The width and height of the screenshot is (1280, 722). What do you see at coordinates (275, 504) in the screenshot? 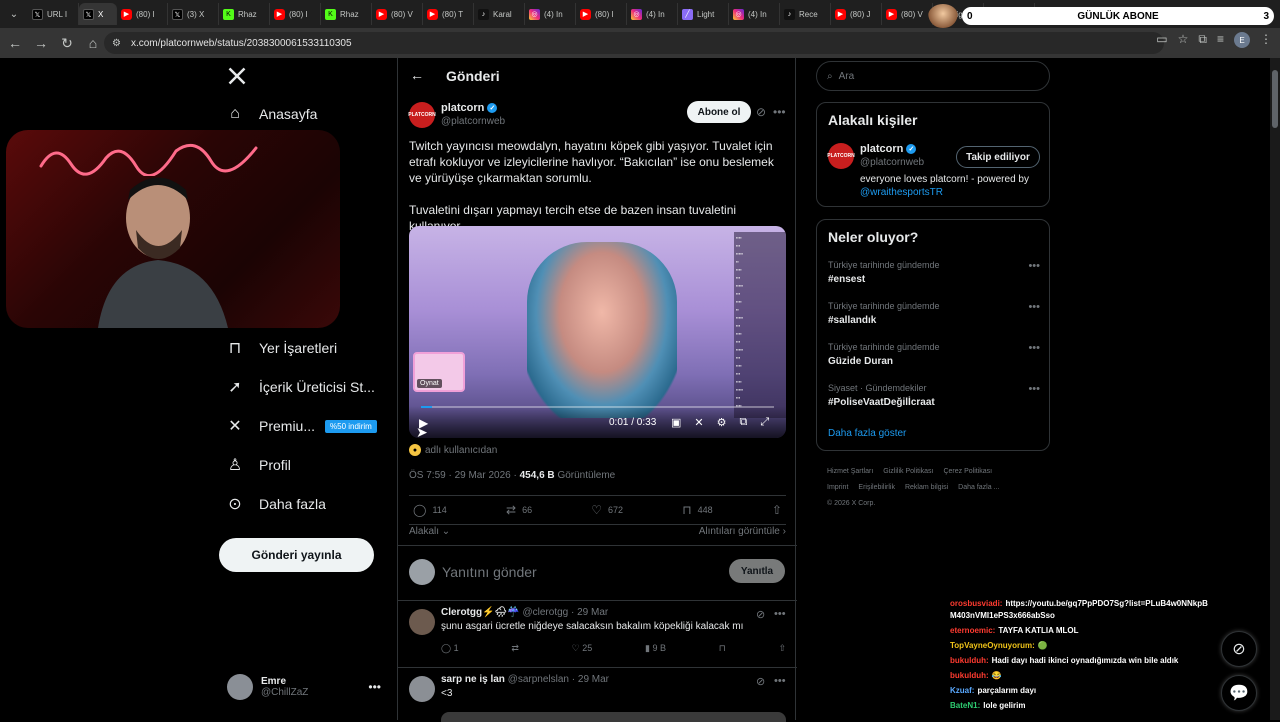
I see `nav-more: ⊙ Daha fazla` at bounding box center [275, 504].